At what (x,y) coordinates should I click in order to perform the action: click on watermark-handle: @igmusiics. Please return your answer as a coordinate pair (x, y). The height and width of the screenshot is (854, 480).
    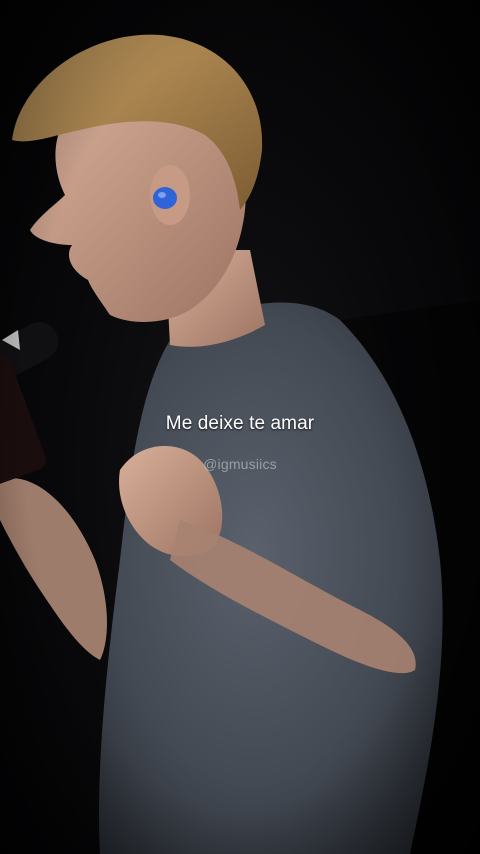
    Looking at the image, I should click on (240, 464).